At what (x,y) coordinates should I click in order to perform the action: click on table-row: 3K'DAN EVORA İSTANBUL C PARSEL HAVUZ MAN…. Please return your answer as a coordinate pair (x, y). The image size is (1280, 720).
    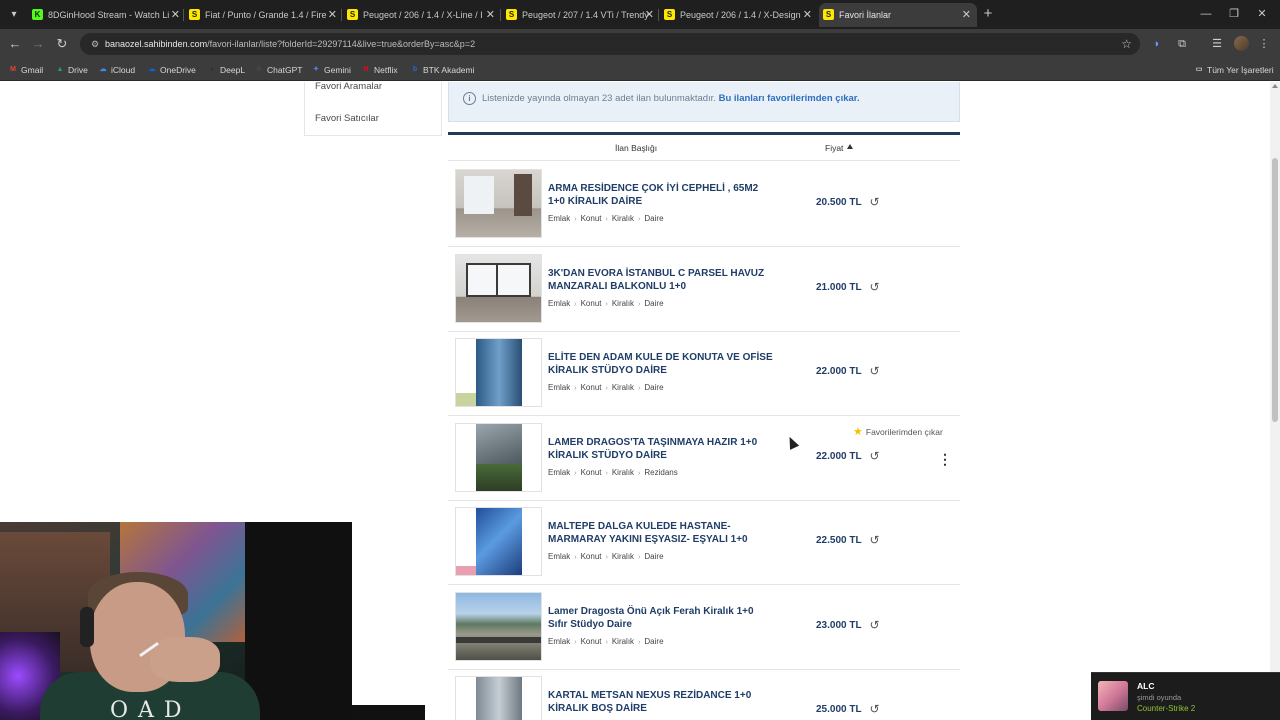
    Looking at the image, I should click on (704, 289).